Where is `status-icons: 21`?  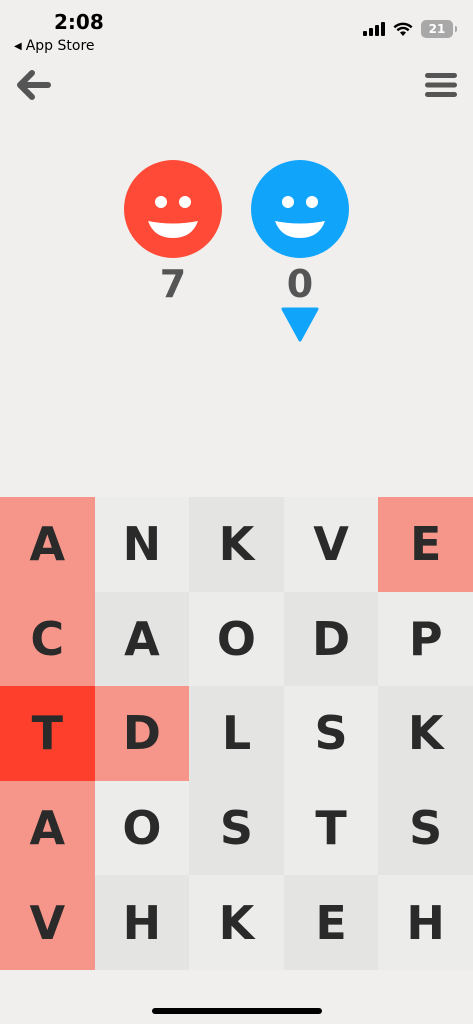 status-icons: 21 is located at coordinates (410, 29).